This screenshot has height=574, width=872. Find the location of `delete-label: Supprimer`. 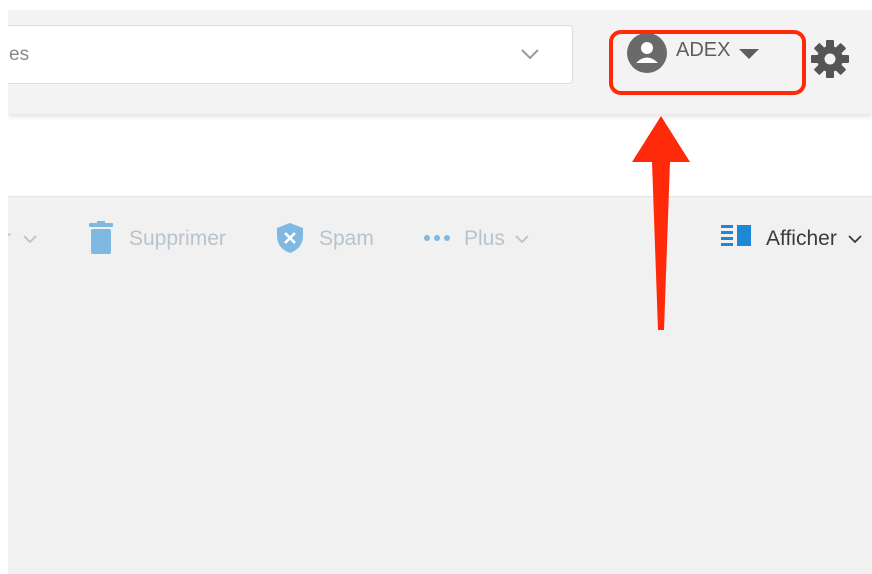

delete-label: Supprimer is located at coordinates (177, 238).